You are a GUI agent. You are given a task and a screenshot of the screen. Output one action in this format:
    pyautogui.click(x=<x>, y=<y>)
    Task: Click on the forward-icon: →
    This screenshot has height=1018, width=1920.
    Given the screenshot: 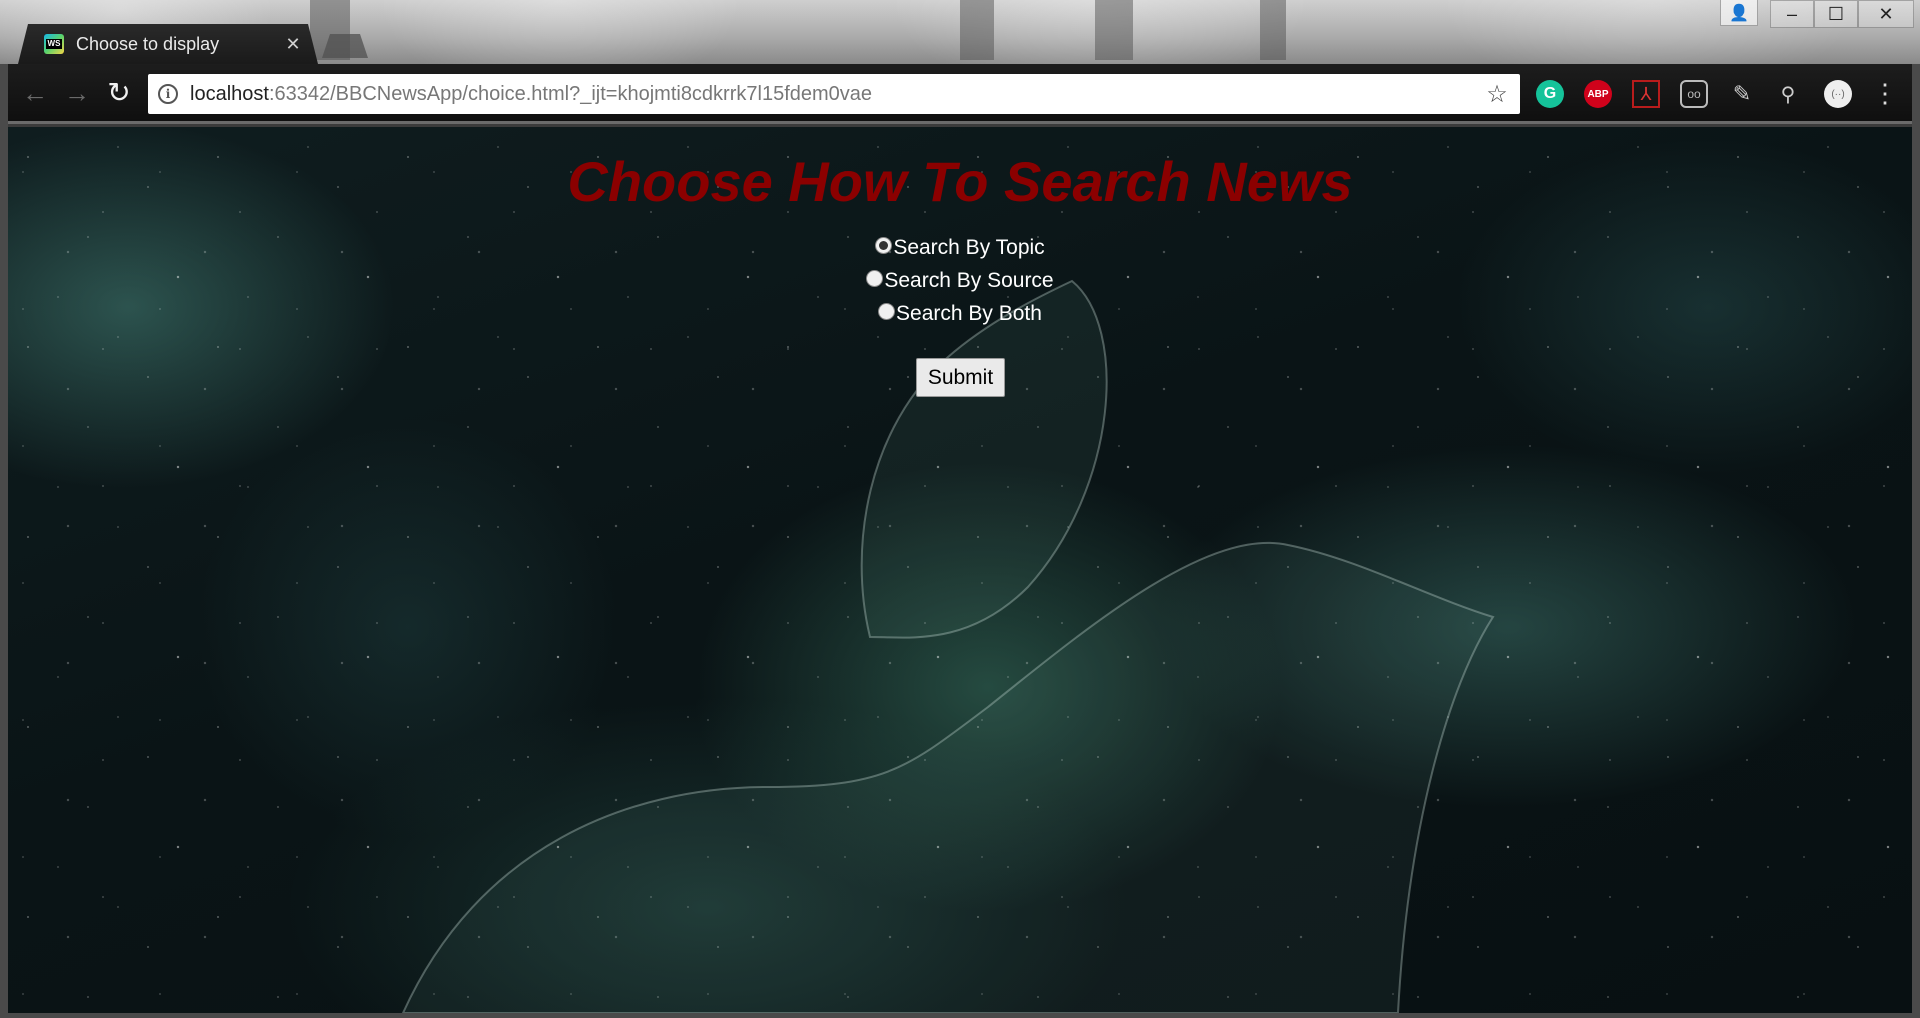 What is the action you would take?
    pyautogui.click(x=77, y=93)
    